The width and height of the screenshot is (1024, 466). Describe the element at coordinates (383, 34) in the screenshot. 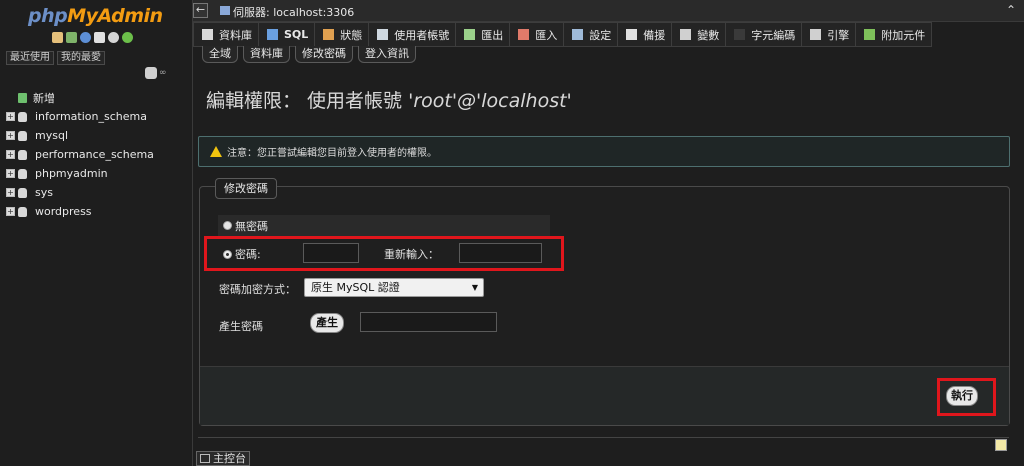

I see `users-icon` at that location.